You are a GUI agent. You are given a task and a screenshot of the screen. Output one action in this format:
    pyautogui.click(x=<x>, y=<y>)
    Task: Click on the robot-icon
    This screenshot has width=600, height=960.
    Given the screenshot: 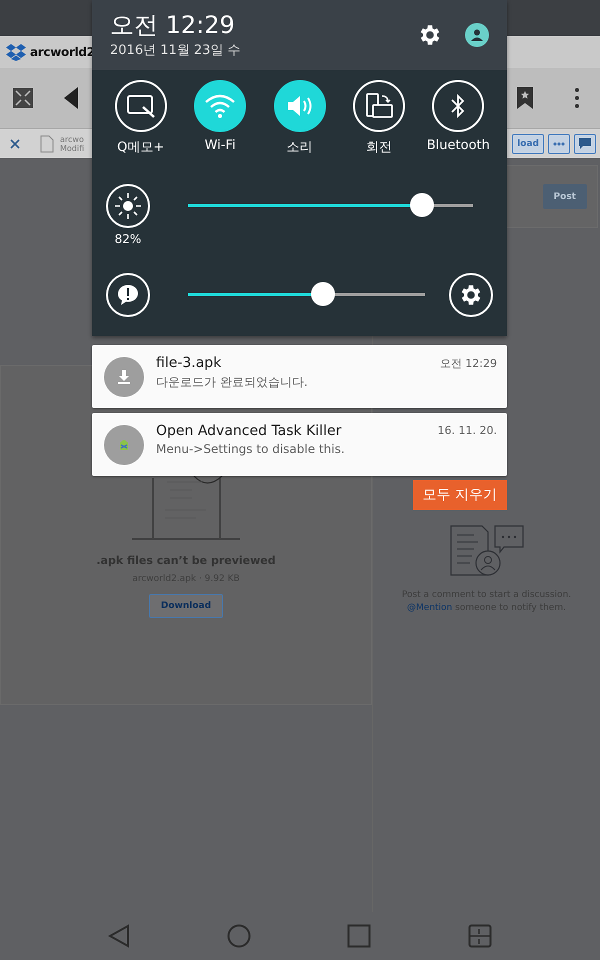 What is the action you would take?
    pyautogui.click(x=124, y=444)
    